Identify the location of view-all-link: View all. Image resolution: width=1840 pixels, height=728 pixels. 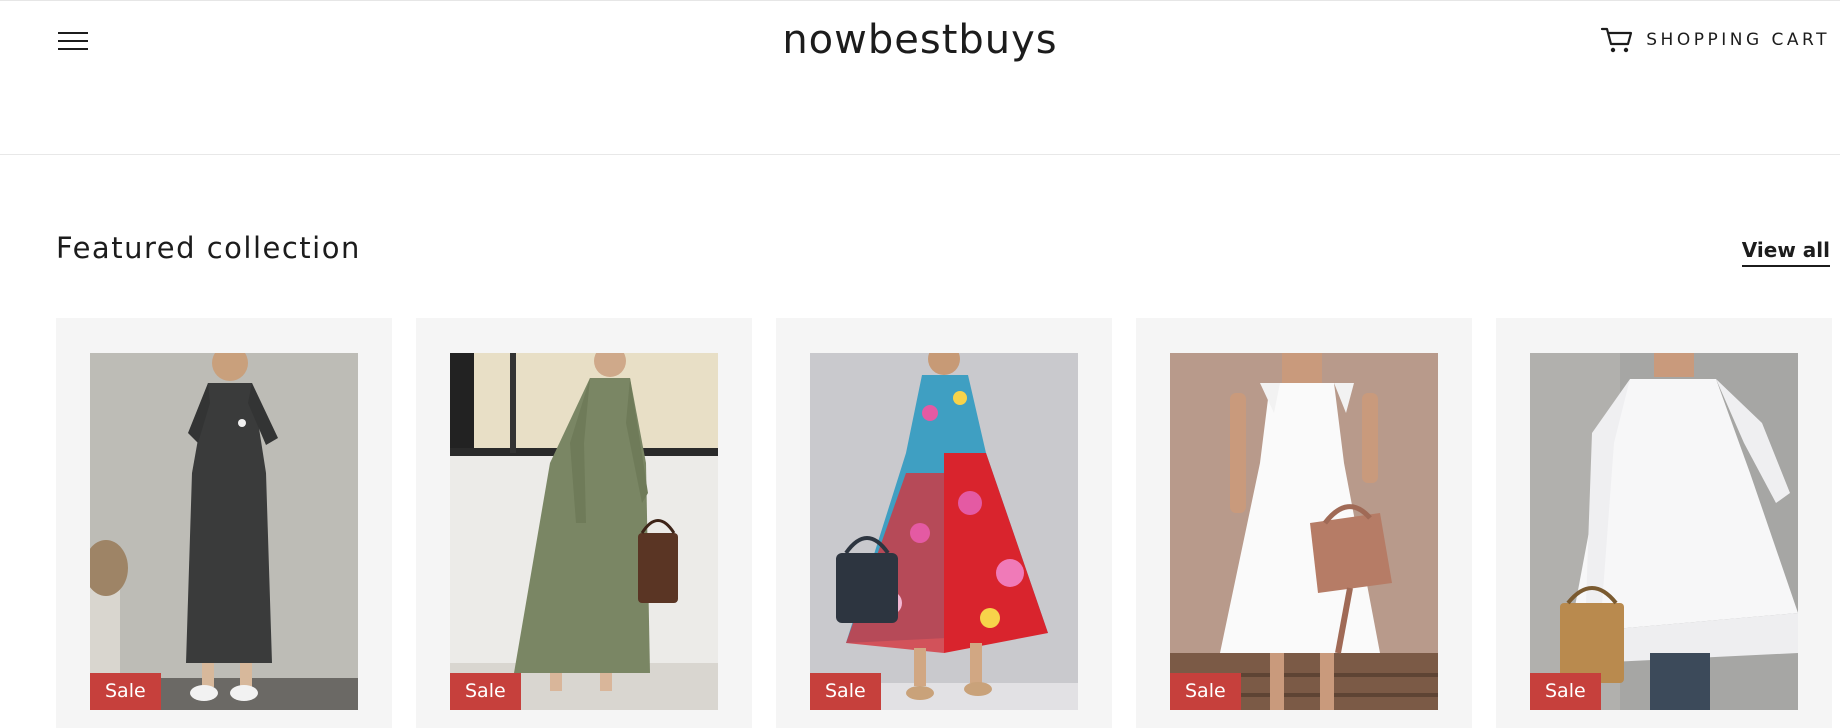
(1785, 252).